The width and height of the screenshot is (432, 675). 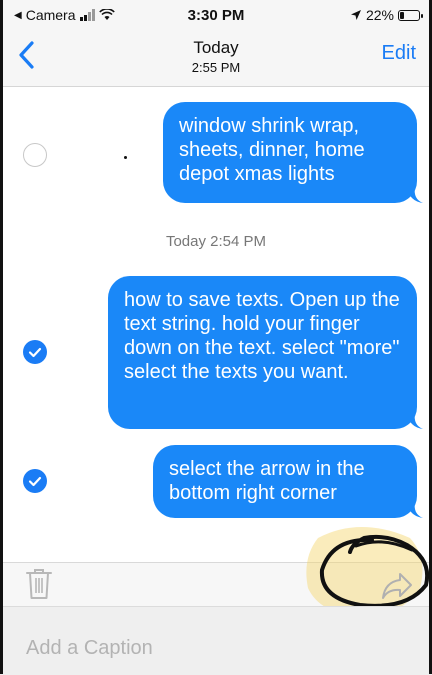 What do you see at coordinates (125, 157) in the screenshot?
I see `stray-dot` at bounding box center [125, 157].